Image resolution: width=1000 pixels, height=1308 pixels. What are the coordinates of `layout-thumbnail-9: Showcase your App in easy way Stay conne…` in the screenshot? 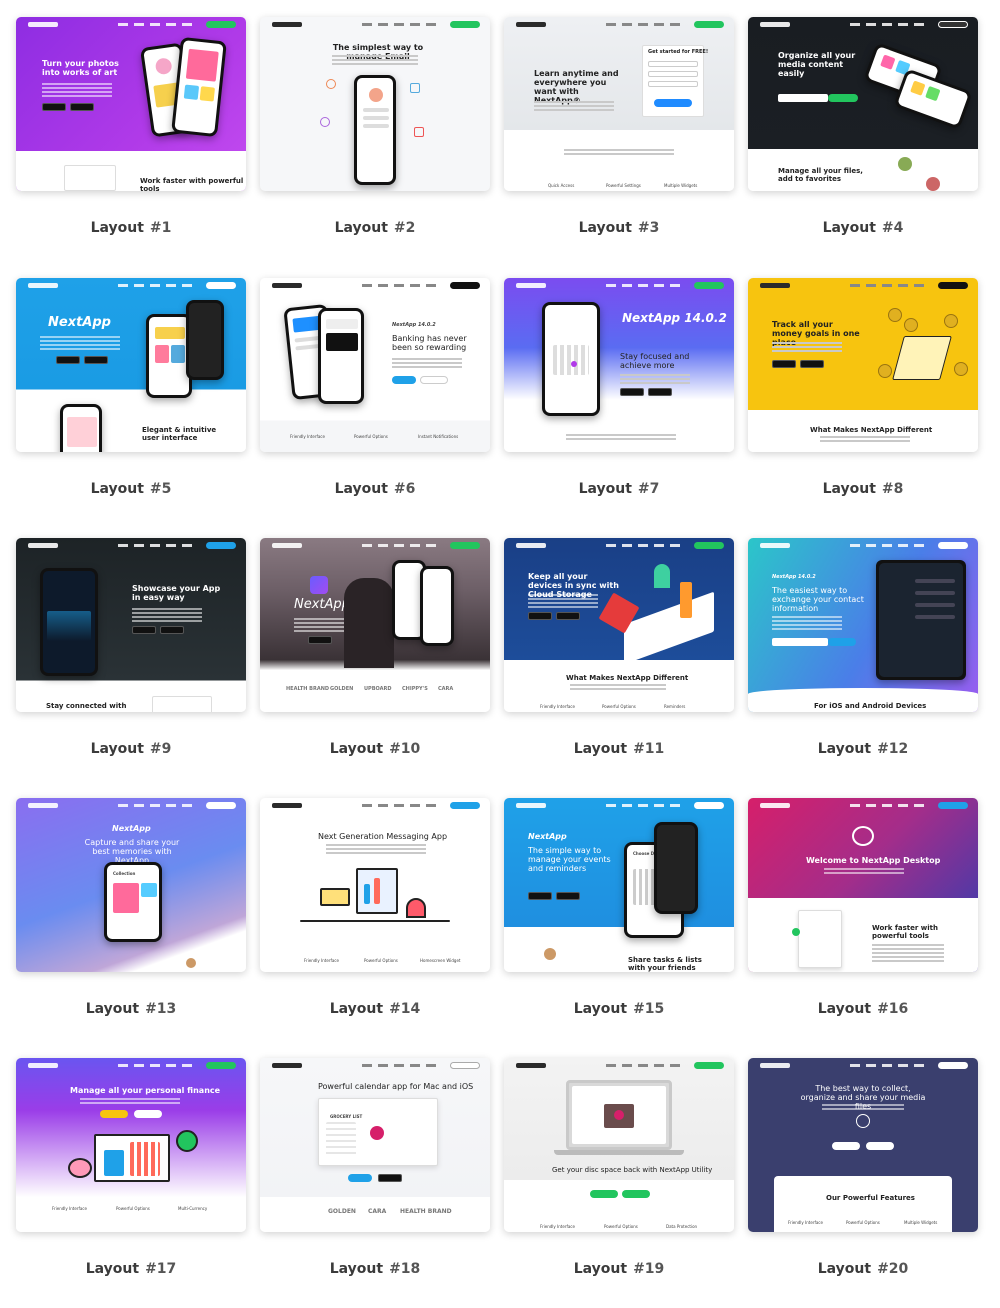 It's located at (131, 625).